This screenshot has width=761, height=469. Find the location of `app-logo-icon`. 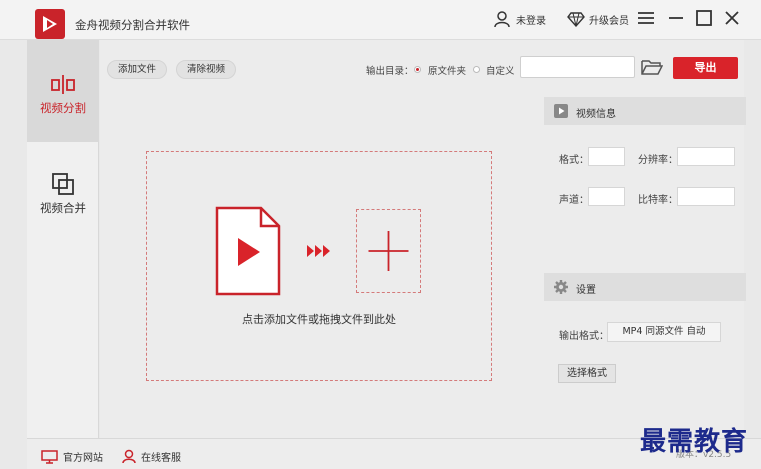

app-logo-icon is located at coordinates (50, 24).